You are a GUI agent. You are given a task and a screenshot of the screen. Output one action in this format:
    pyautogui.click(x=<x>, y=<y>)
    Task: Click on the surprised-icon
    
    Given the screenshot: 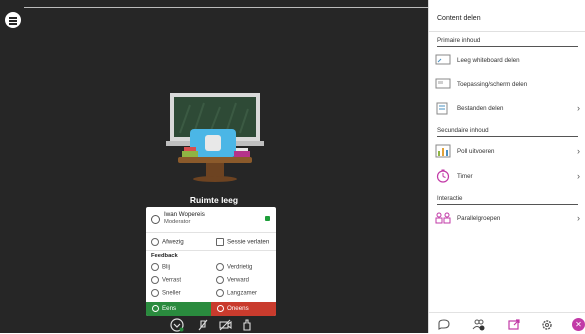 What is the action you would take?
    pyautogui.click(x=155, y=280)
    